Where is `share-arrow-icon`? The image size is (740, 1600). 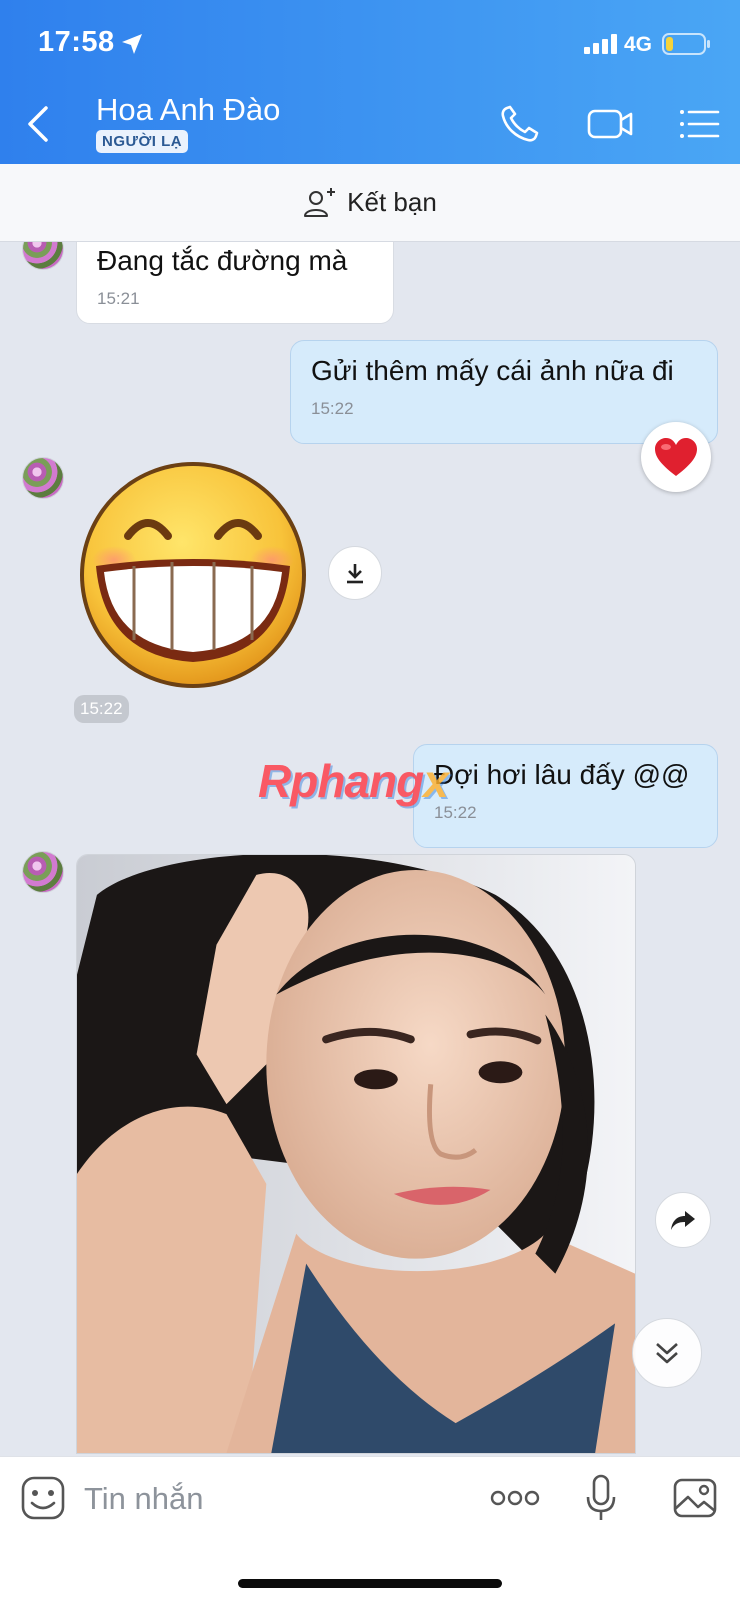
share-arrow-icon is located at coordinates (683, 1220).